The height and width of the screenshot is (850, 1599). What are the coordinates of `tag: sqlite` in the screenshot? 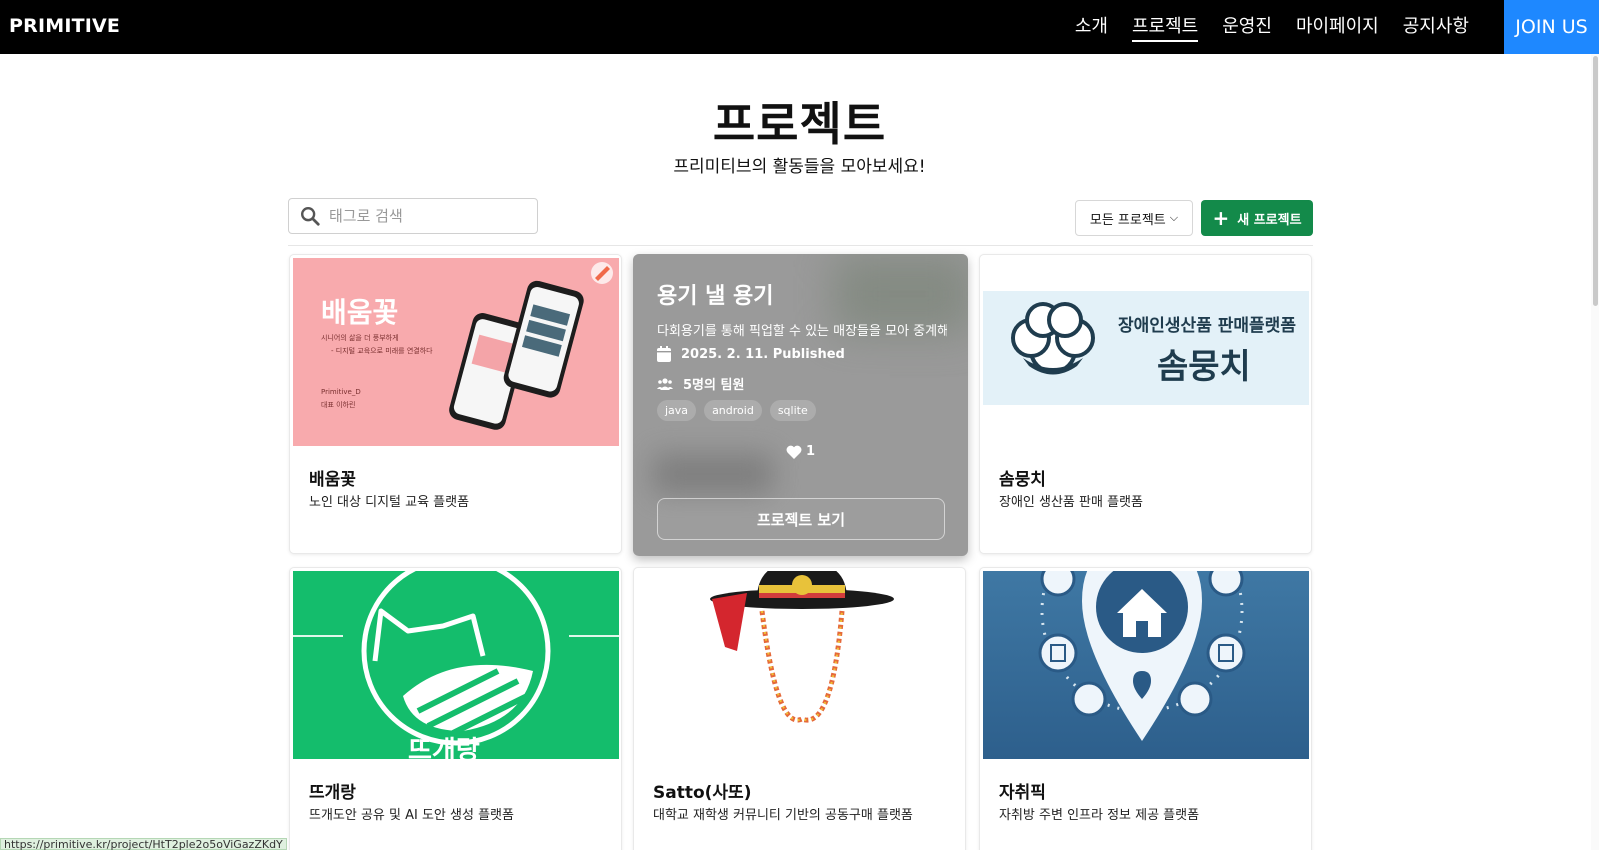 It's located at (792, 410).